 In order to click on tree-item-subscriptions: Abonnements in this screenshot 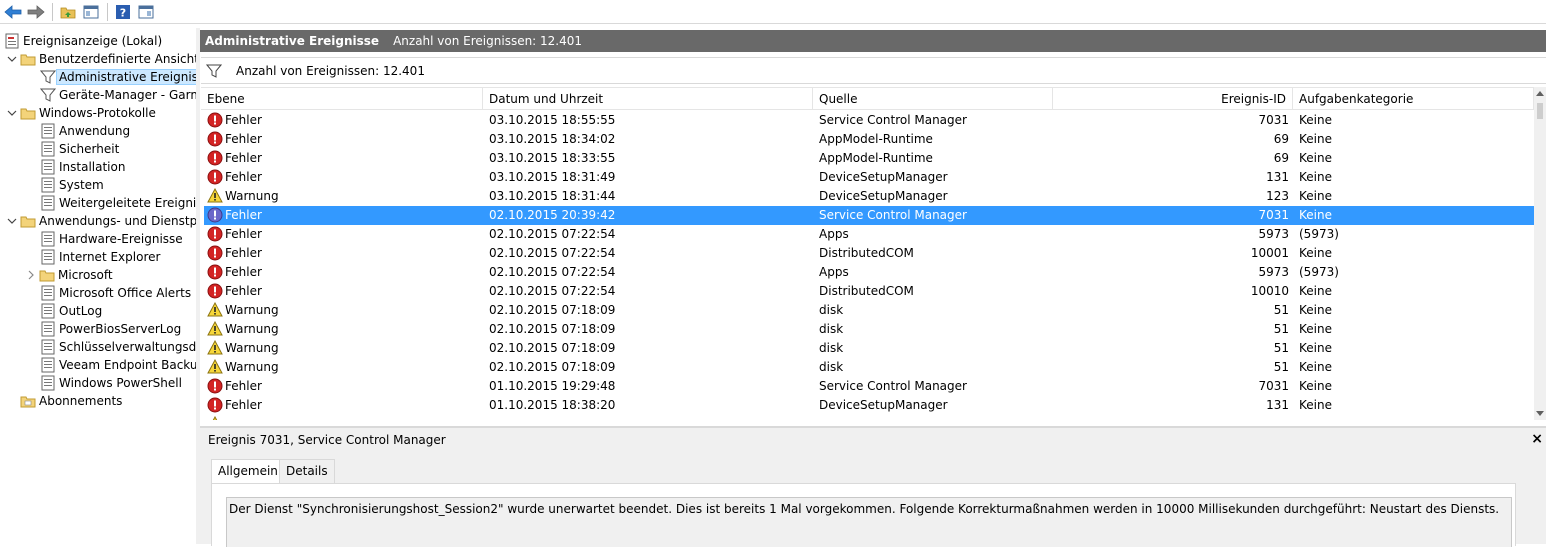, I will do `click(71, 401)`.